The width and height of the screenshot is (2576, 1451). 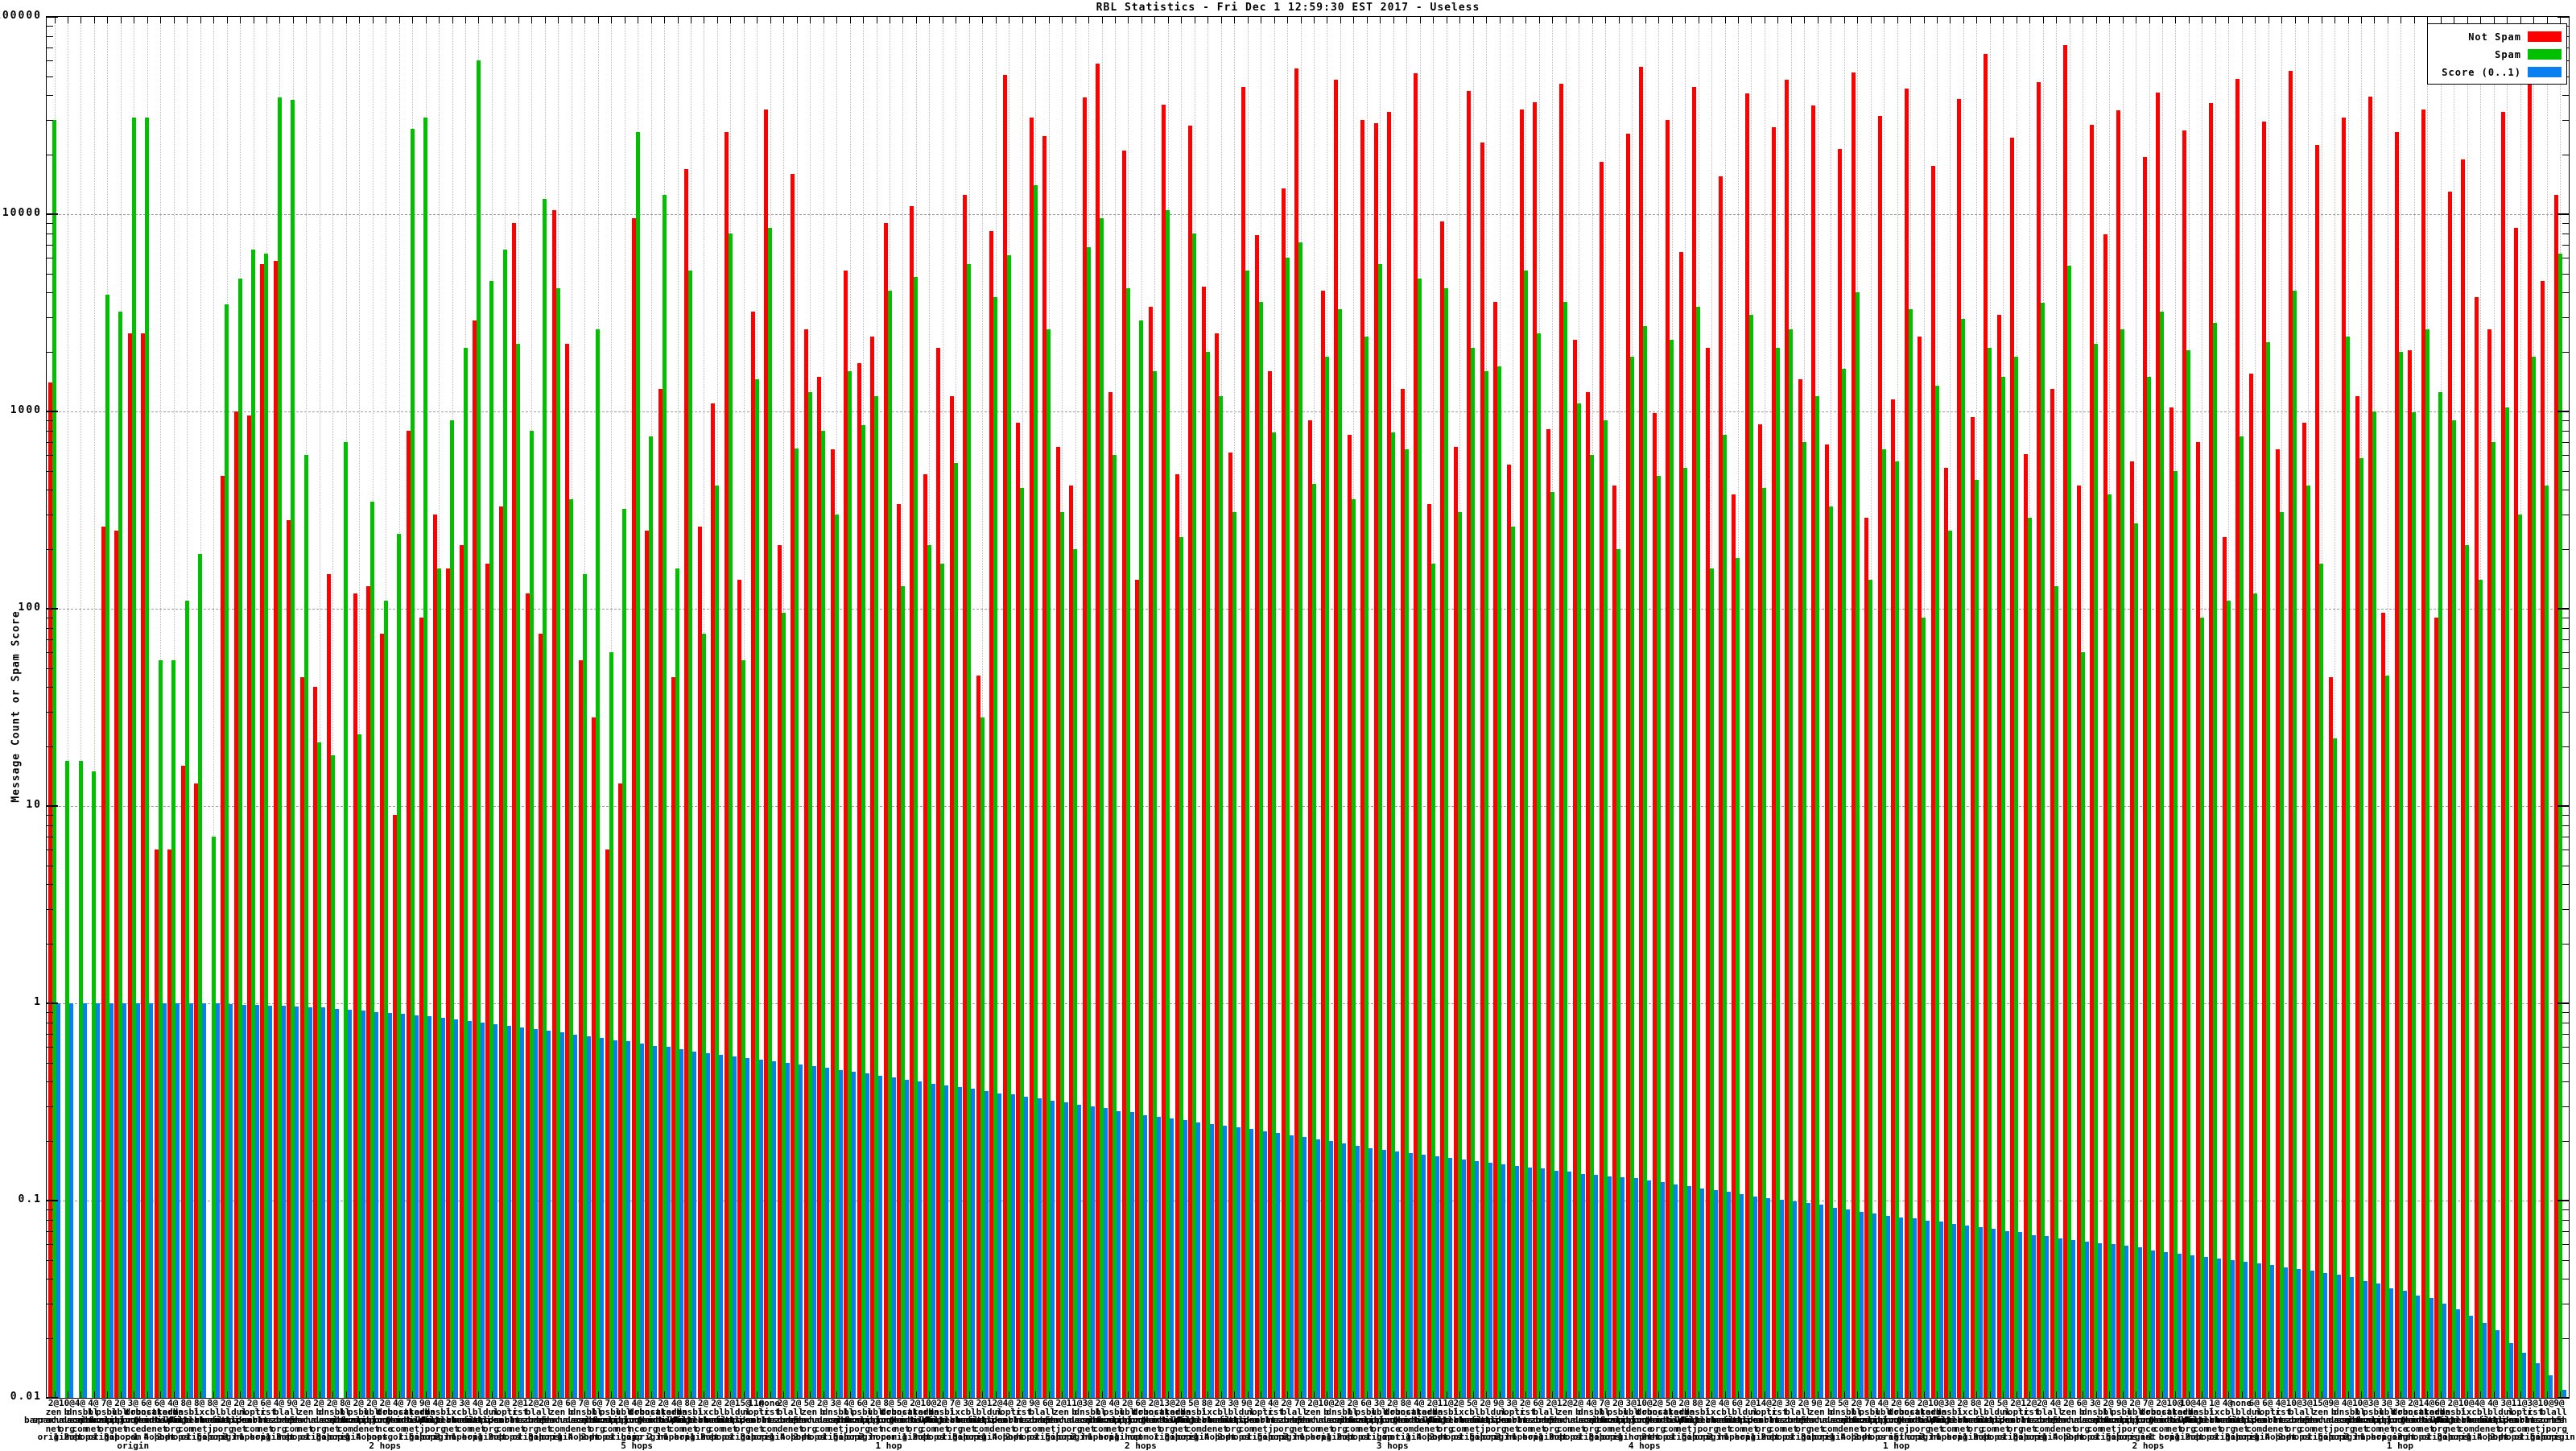 I want to click on y-major-tick, so click(x=53, y=806).